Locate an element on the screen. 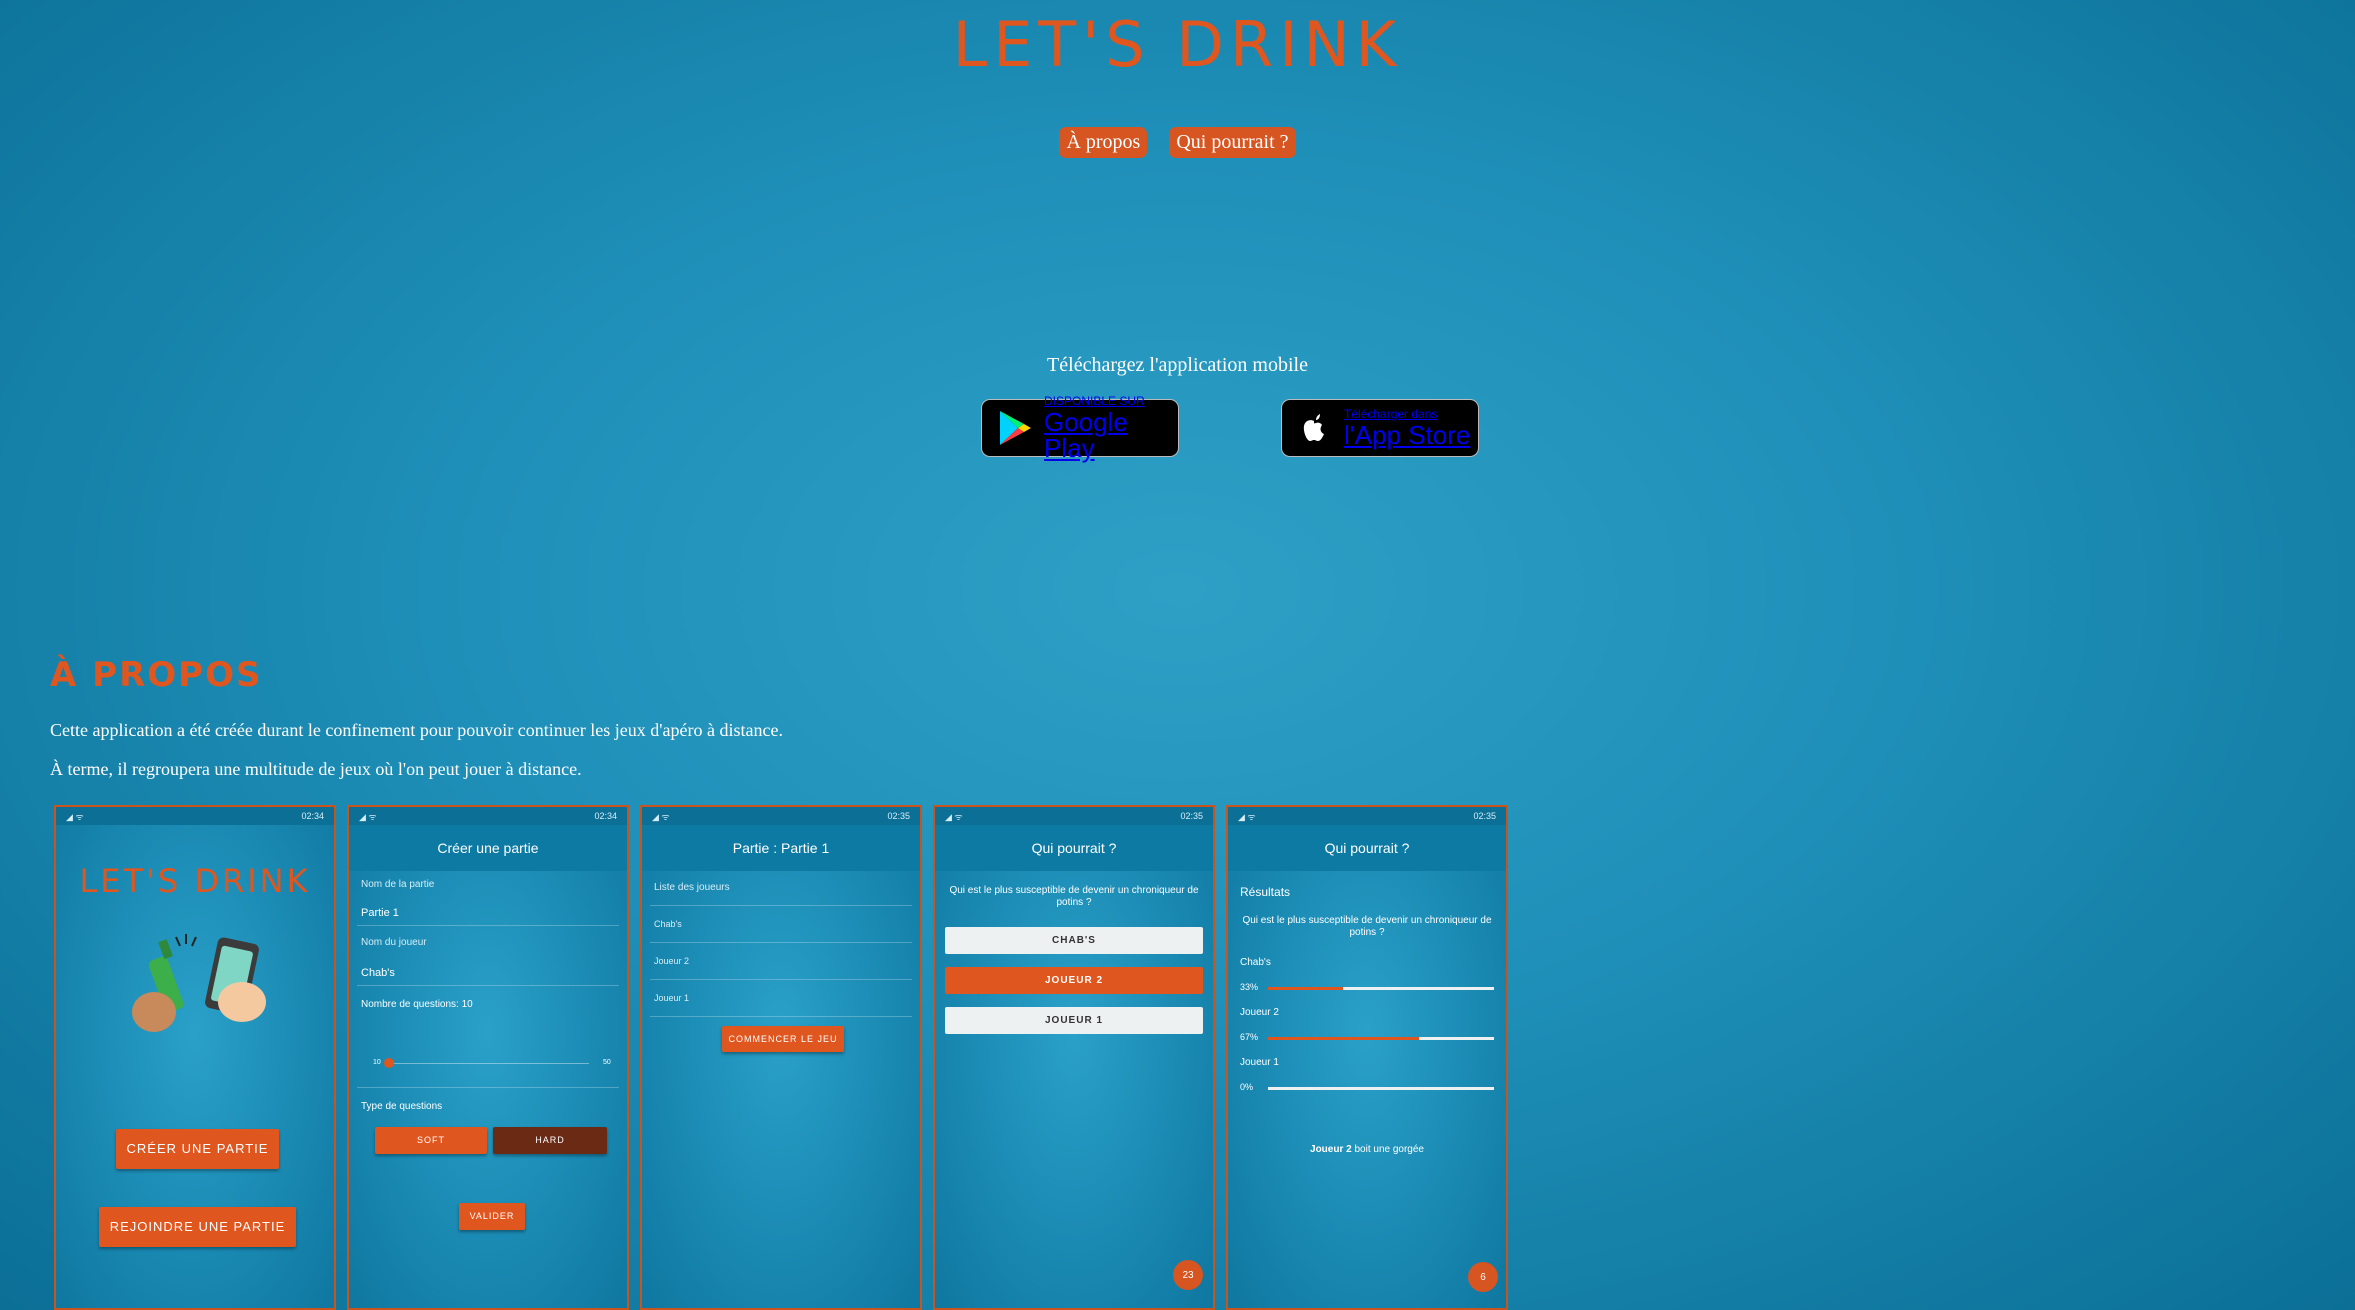 This screenshot has height=1310, width=2355. app-store-badge: Télécharger dans l'App Store is located at coordinates (1380, 428).